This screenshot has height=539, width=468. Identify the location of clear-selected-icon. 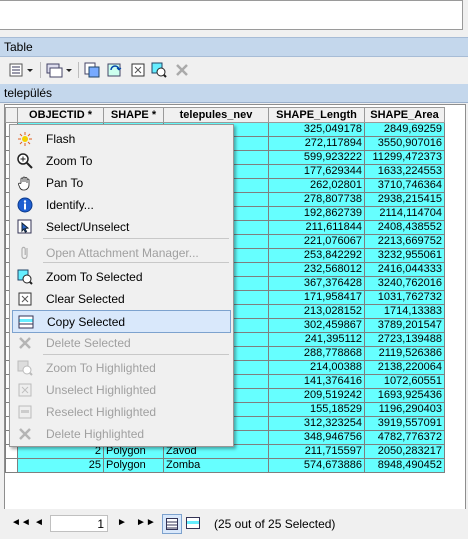
(25, 299).